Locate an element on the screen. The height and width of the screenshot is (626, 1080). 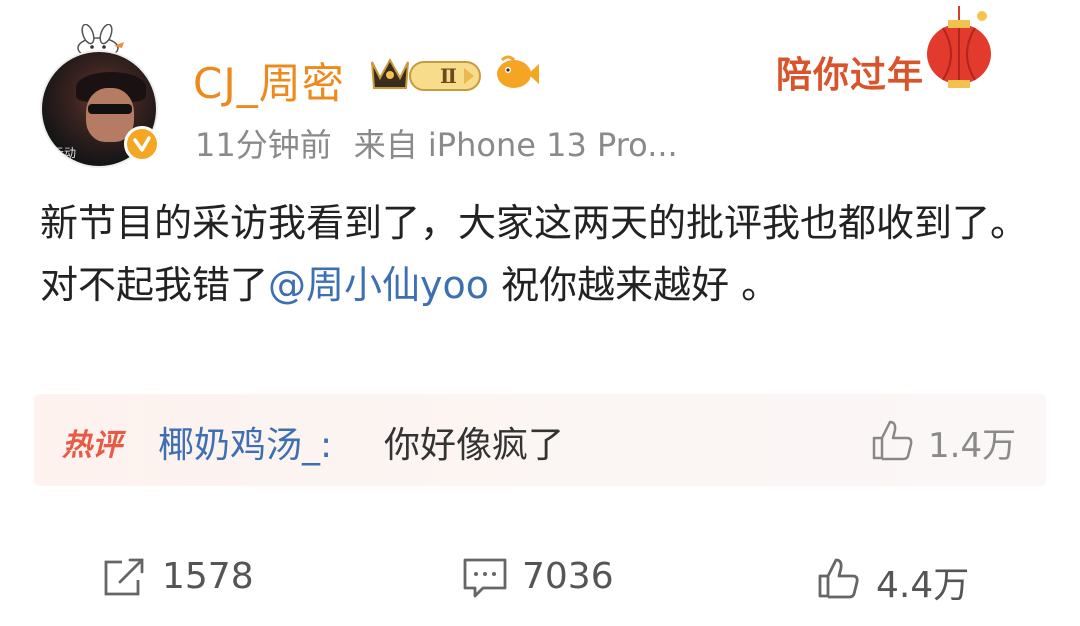
hot-comment-like: 1.4万 is located at coordinates (950, 442).